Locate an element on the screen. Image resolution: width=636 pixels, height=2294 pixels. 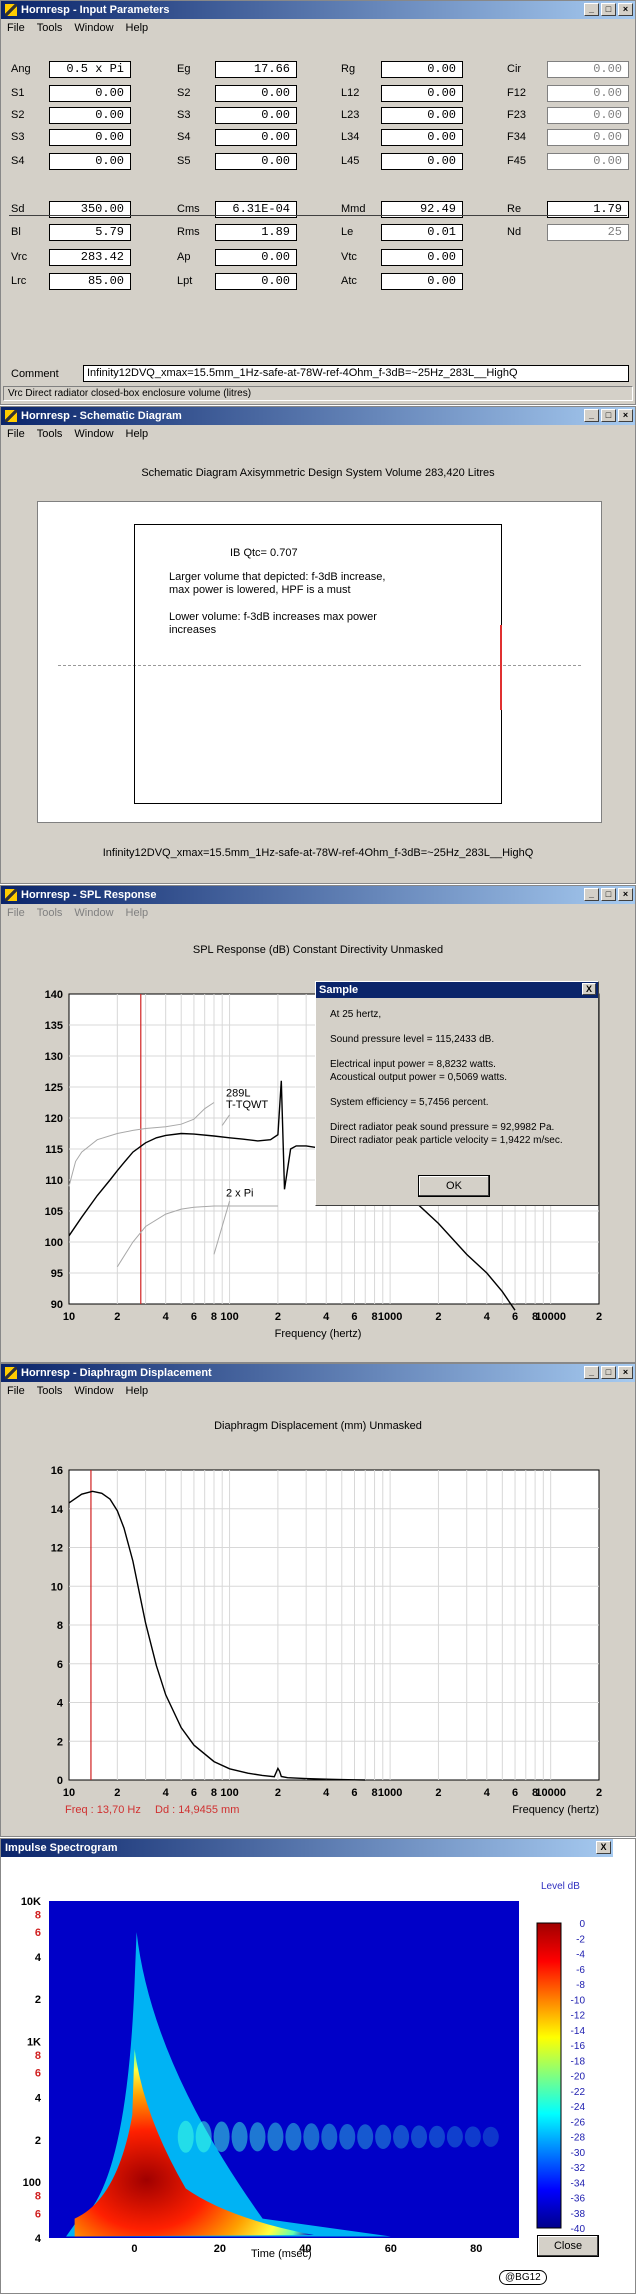
colorbar-tick: -18 is located at coordinates (578, 2061).